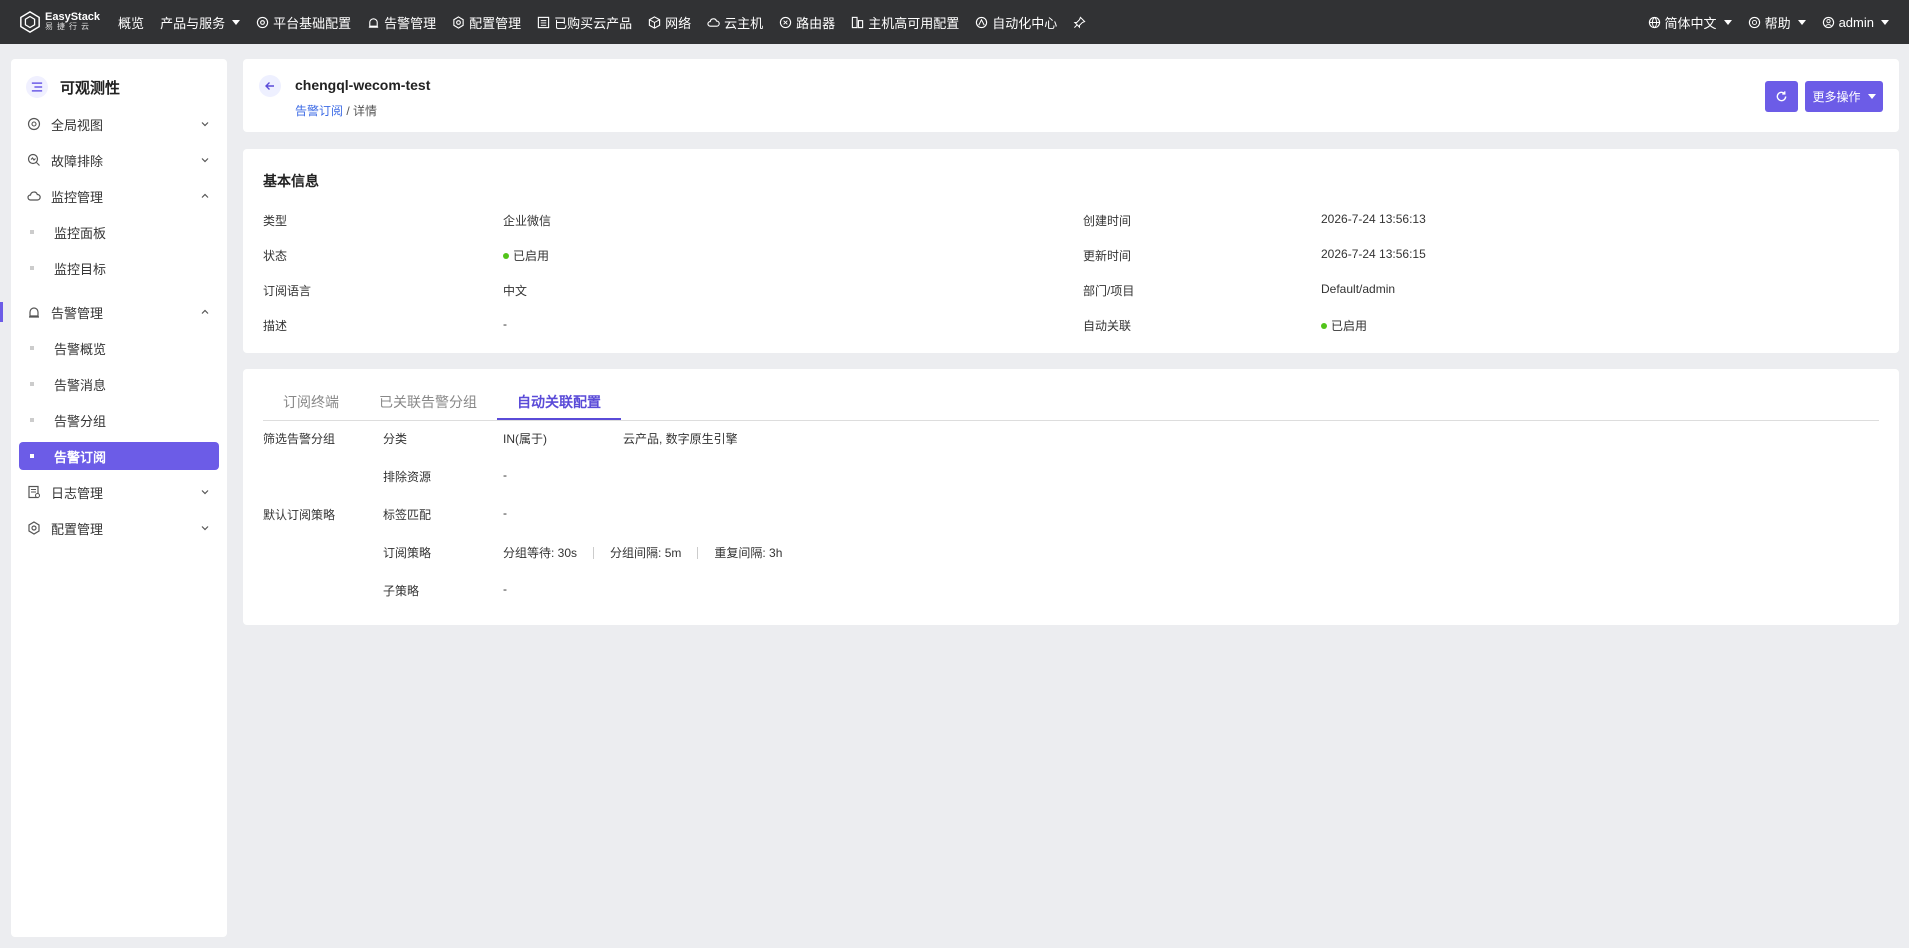  Describe the element at coordinates (816, 23) in the screenshot. I see `nav-router-label: 路由器` at that location.